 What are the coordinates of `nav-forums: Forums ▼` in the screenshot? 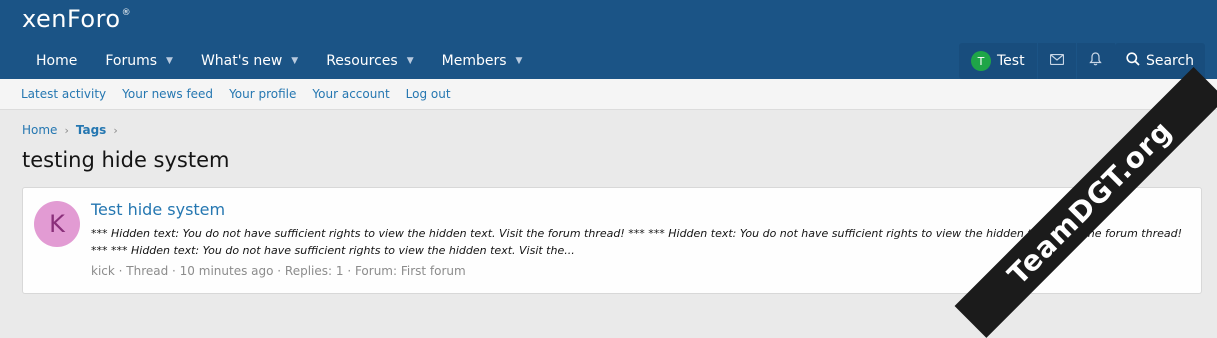 It's located at (139, 61).